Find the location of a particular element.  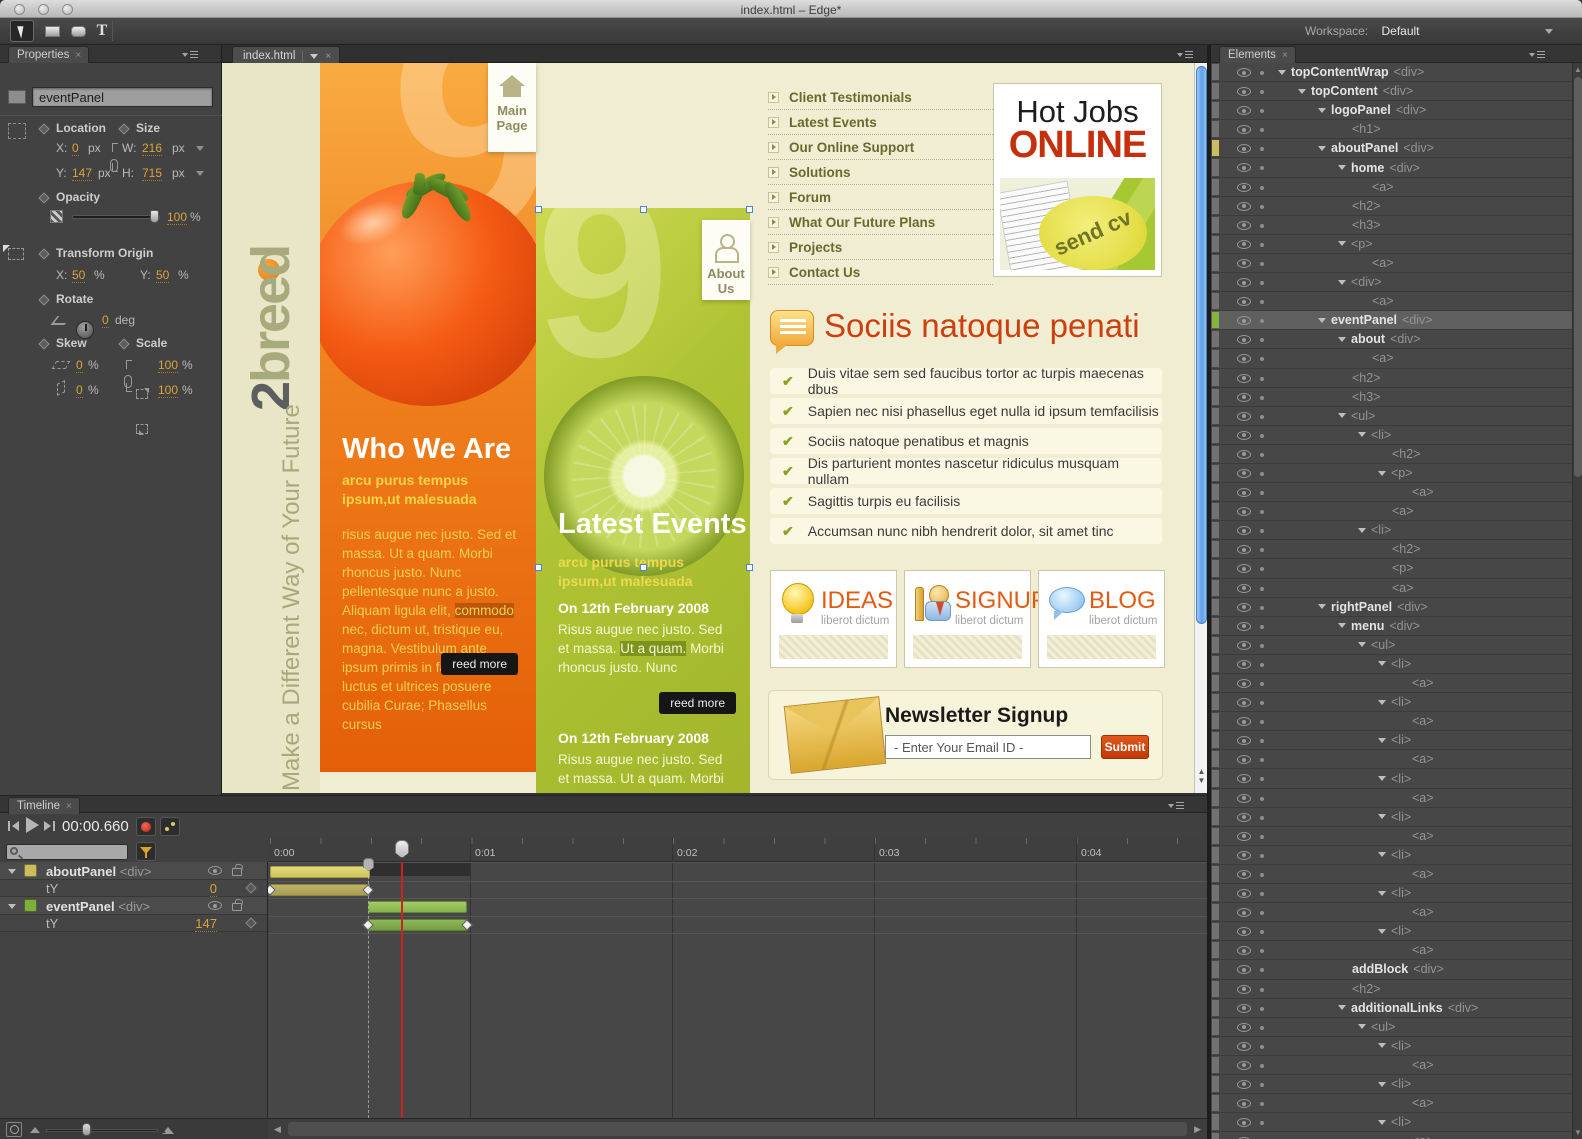

zoom-in-icon is located at coordinates (166, 1130).